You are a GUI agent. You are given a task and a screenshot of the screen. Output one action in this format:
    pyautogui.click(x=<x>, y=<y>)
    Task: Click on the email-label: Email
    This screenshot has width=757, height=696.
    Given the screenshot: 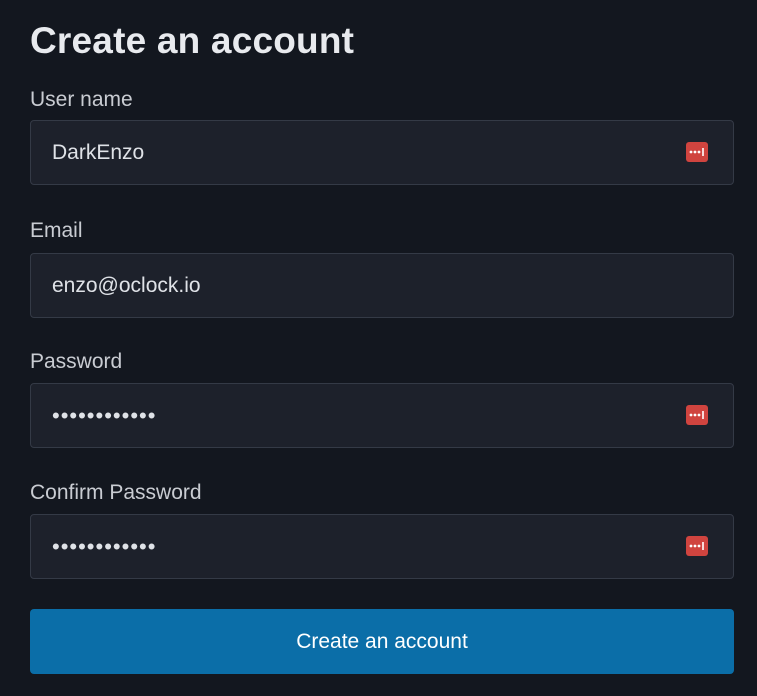 What is the action you would take?
    pyautogui.click(x=56, y=230)
    